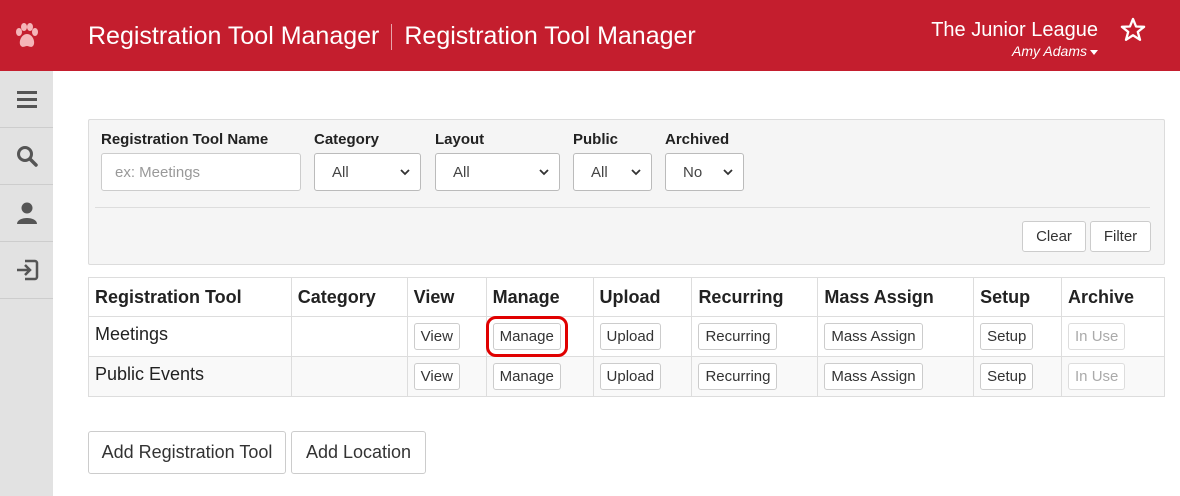 This screenshot has width=1180, height=496. Describe the element at coordinates (26, 270) in the screenshot. I see `sign-in-icon` at that location.